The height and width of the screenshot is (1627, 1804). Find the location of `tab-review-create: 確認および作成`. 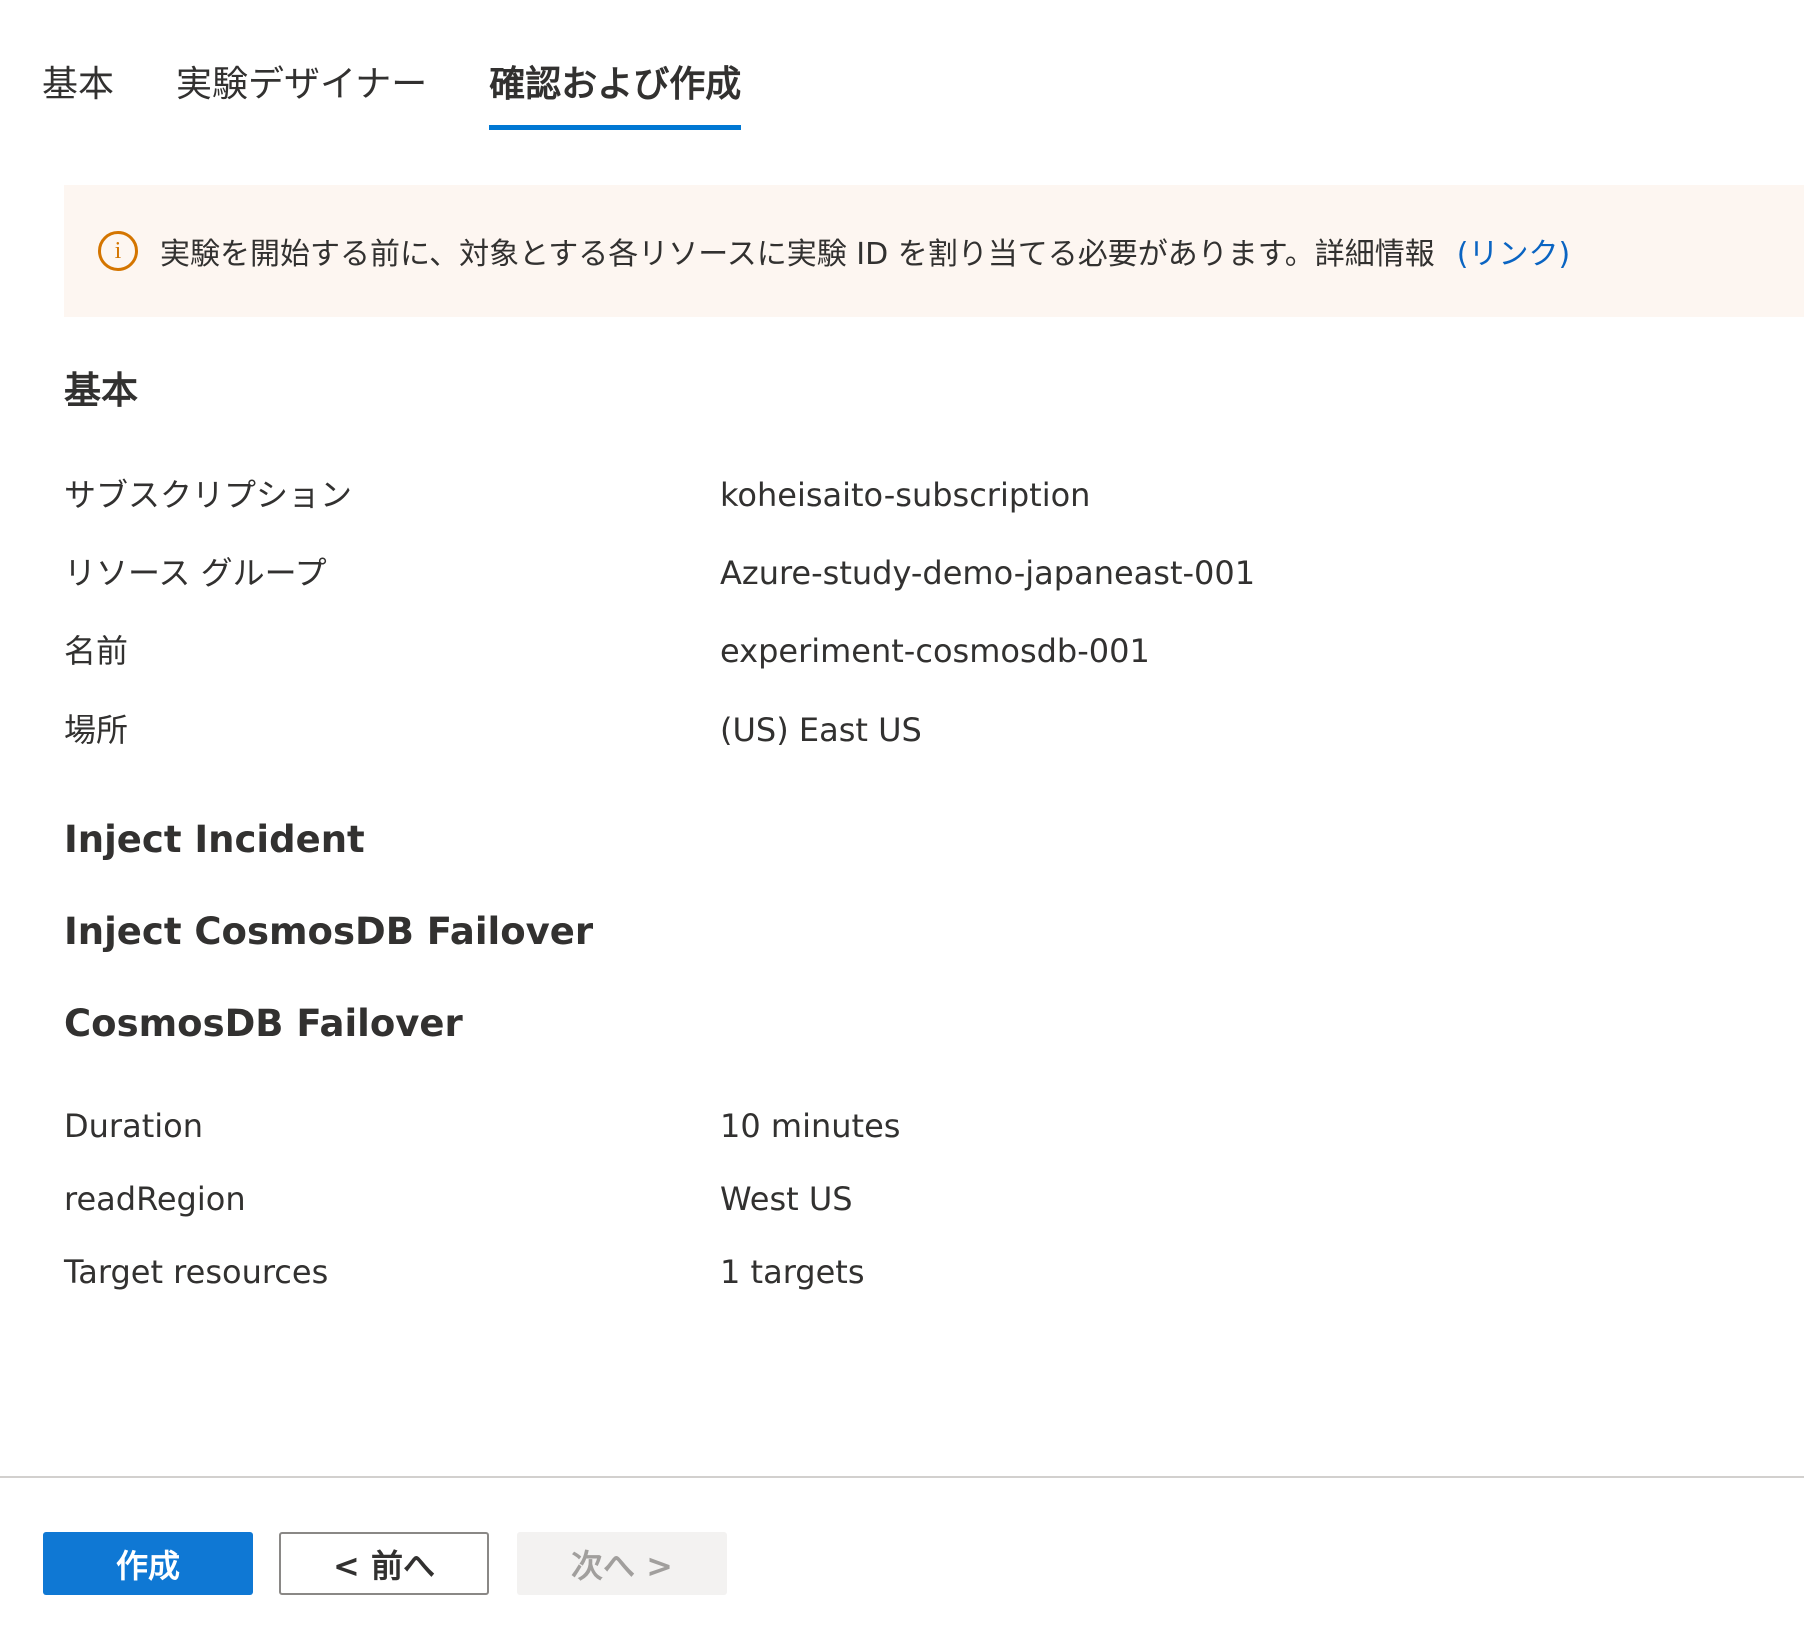

tab-review-create: 確認および作成 is located at coordinates (615, 92).